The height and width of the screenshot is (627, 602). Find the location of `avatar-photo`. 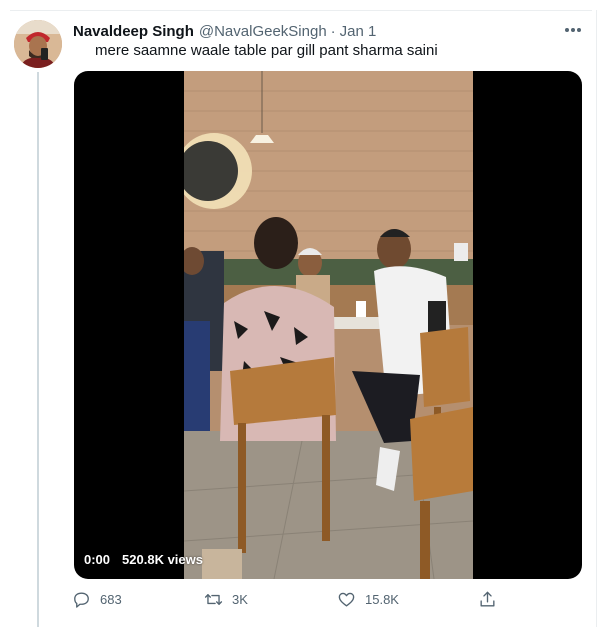

avatar-photo is located at coordinates (38, 44).